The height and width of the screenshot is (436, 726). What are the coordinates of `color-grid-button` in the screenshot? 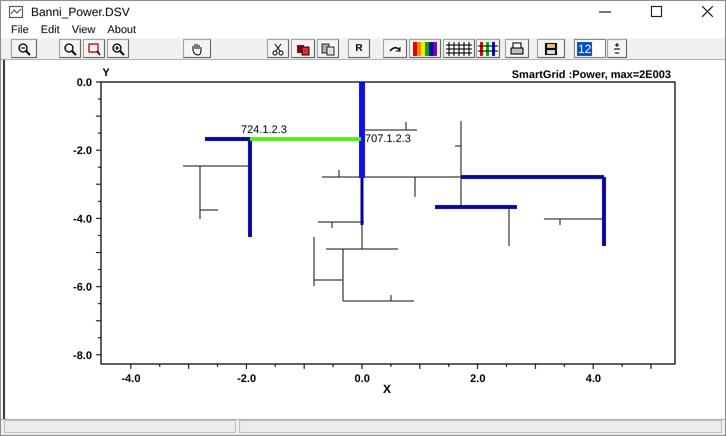 It's located at (488, 48).